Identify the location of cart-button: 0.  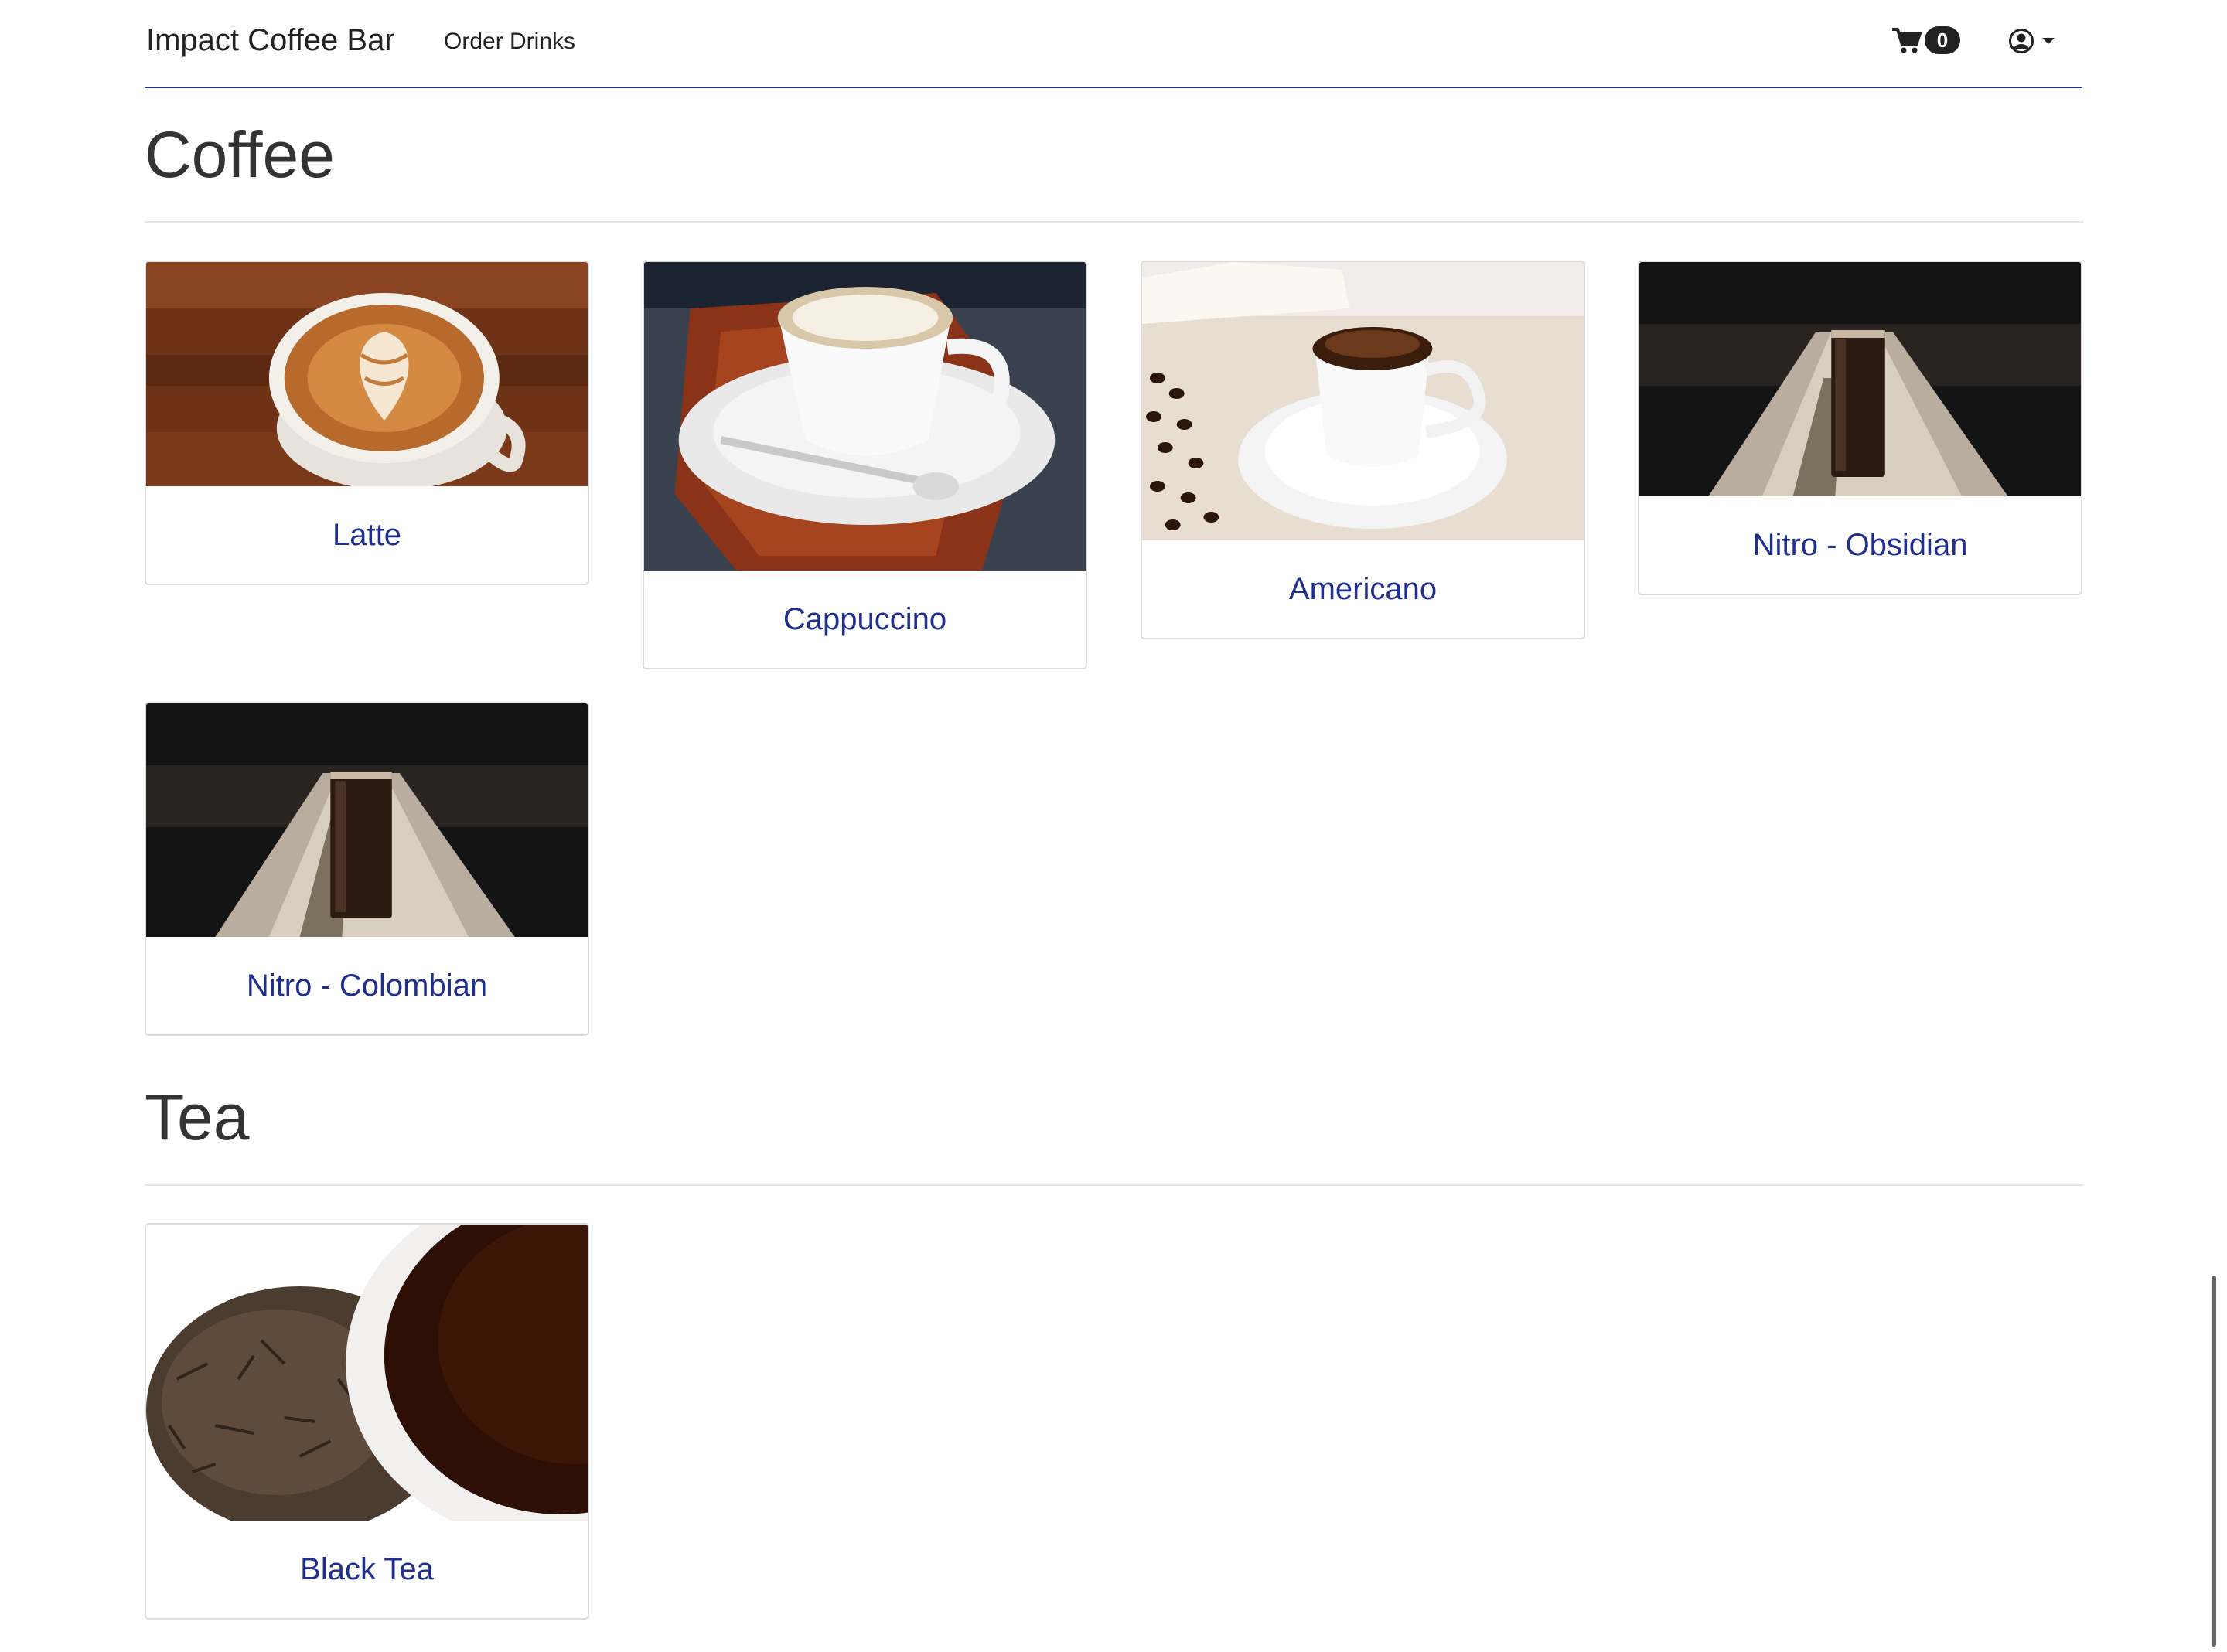
(1925, 40).